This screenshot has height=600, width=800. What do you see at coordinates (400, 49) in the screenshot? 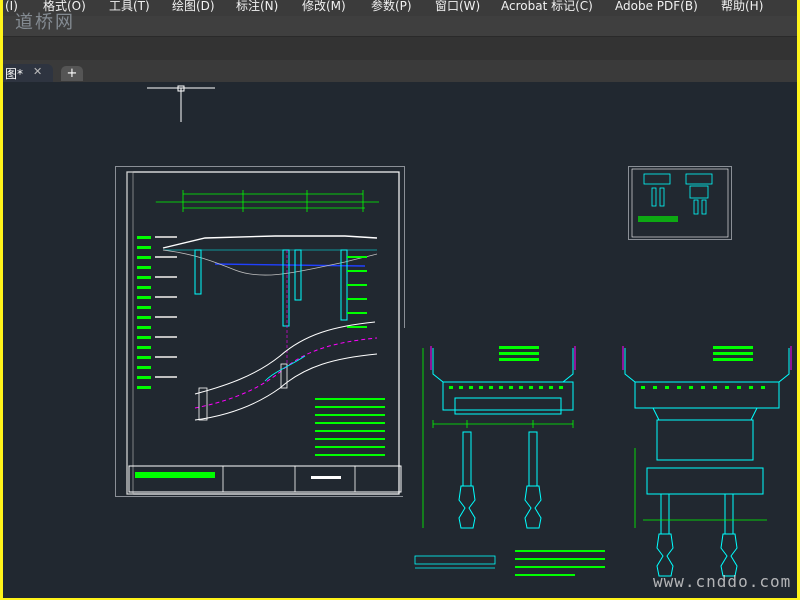
I see `toolbar-strip-secondary` at bounding box center [400, 49].